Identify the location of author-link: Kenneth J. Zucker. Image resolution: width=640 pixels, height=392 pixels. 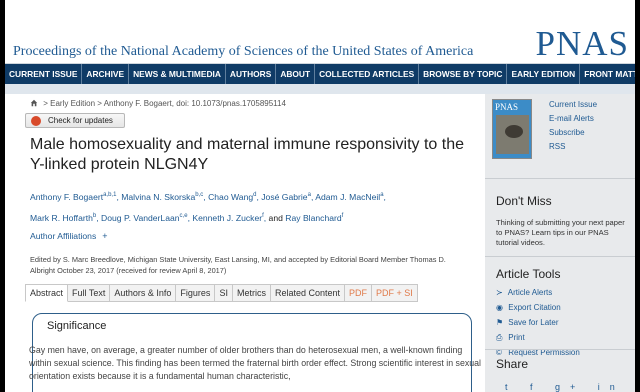
(227, 218).